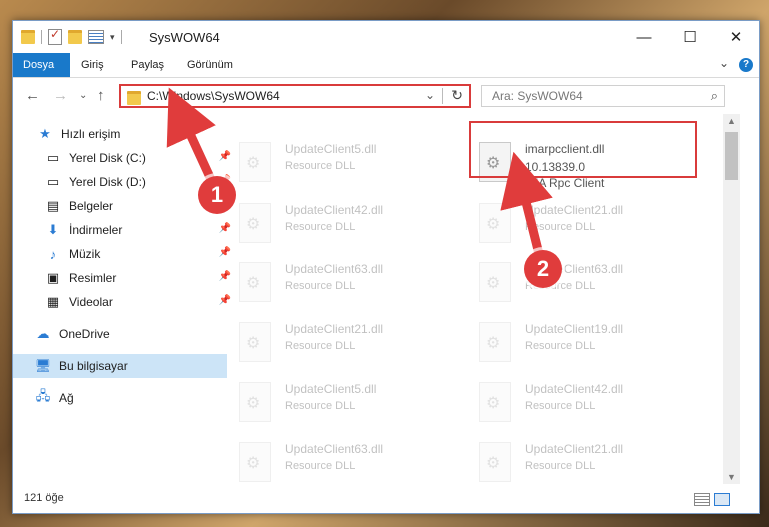 The image size is (769, 527). I want to click on file-name: UpdateClient42.dll, so click(574, 389).